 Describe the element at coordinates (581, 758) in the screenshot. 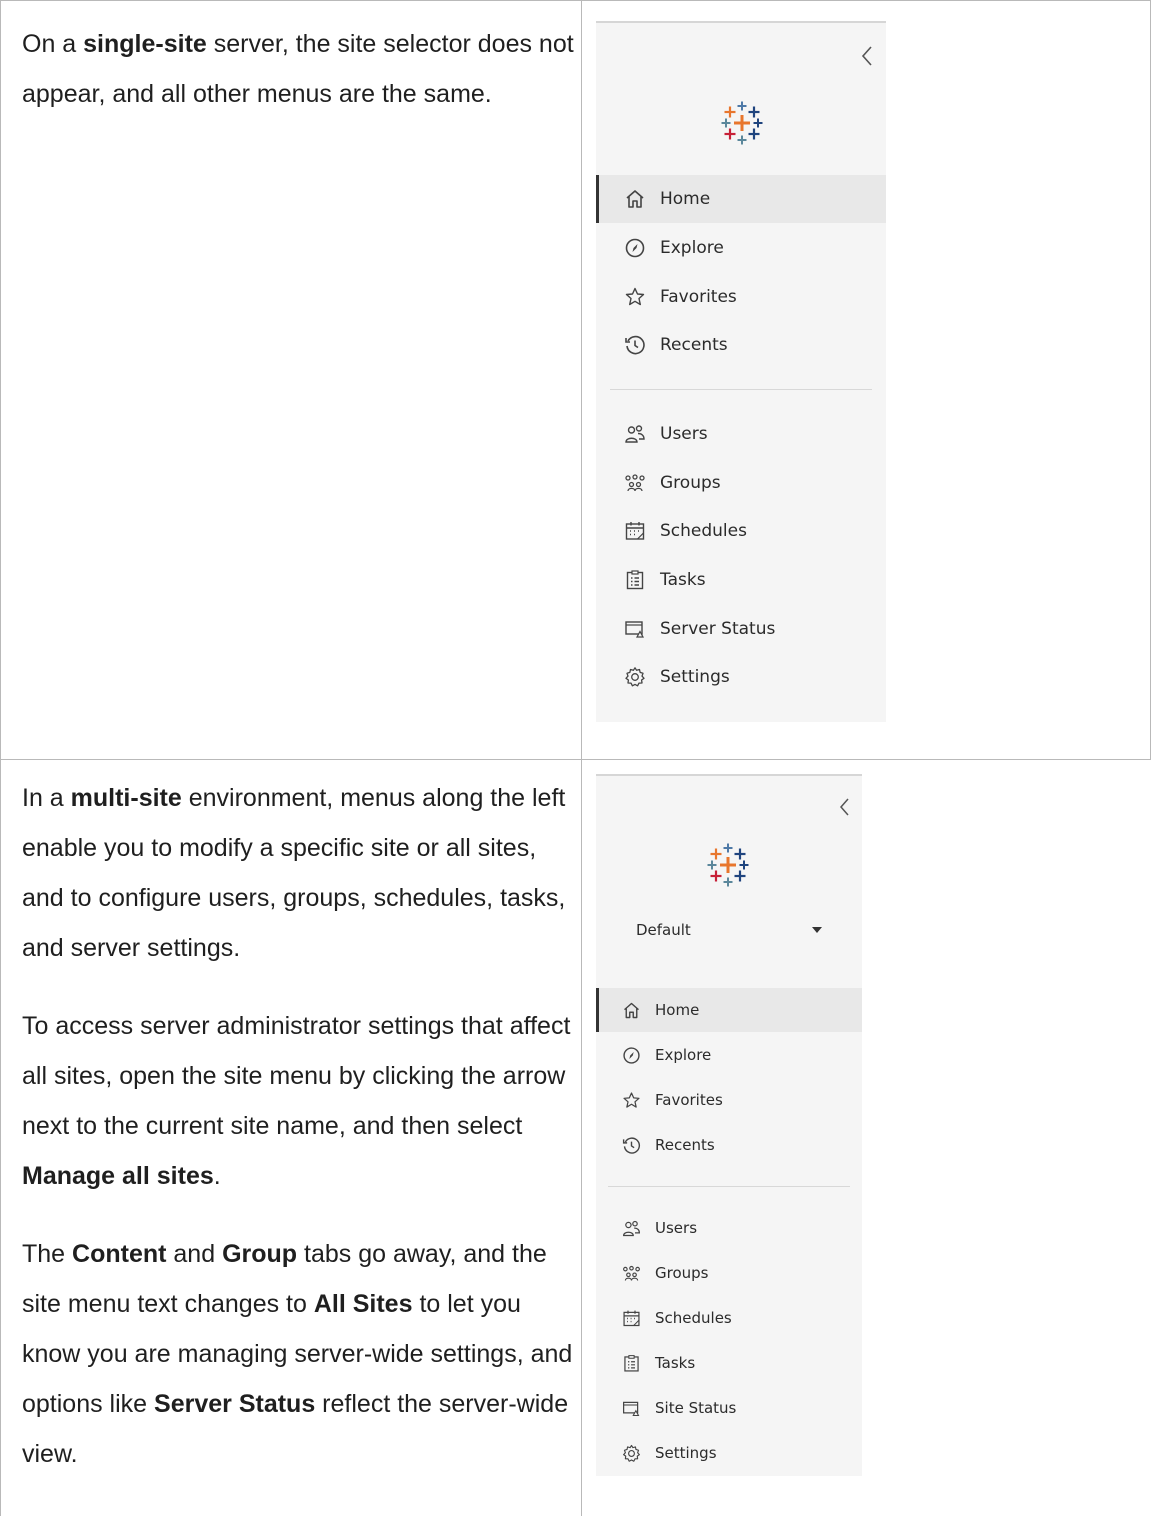

I see `table-column-divider` at that location.